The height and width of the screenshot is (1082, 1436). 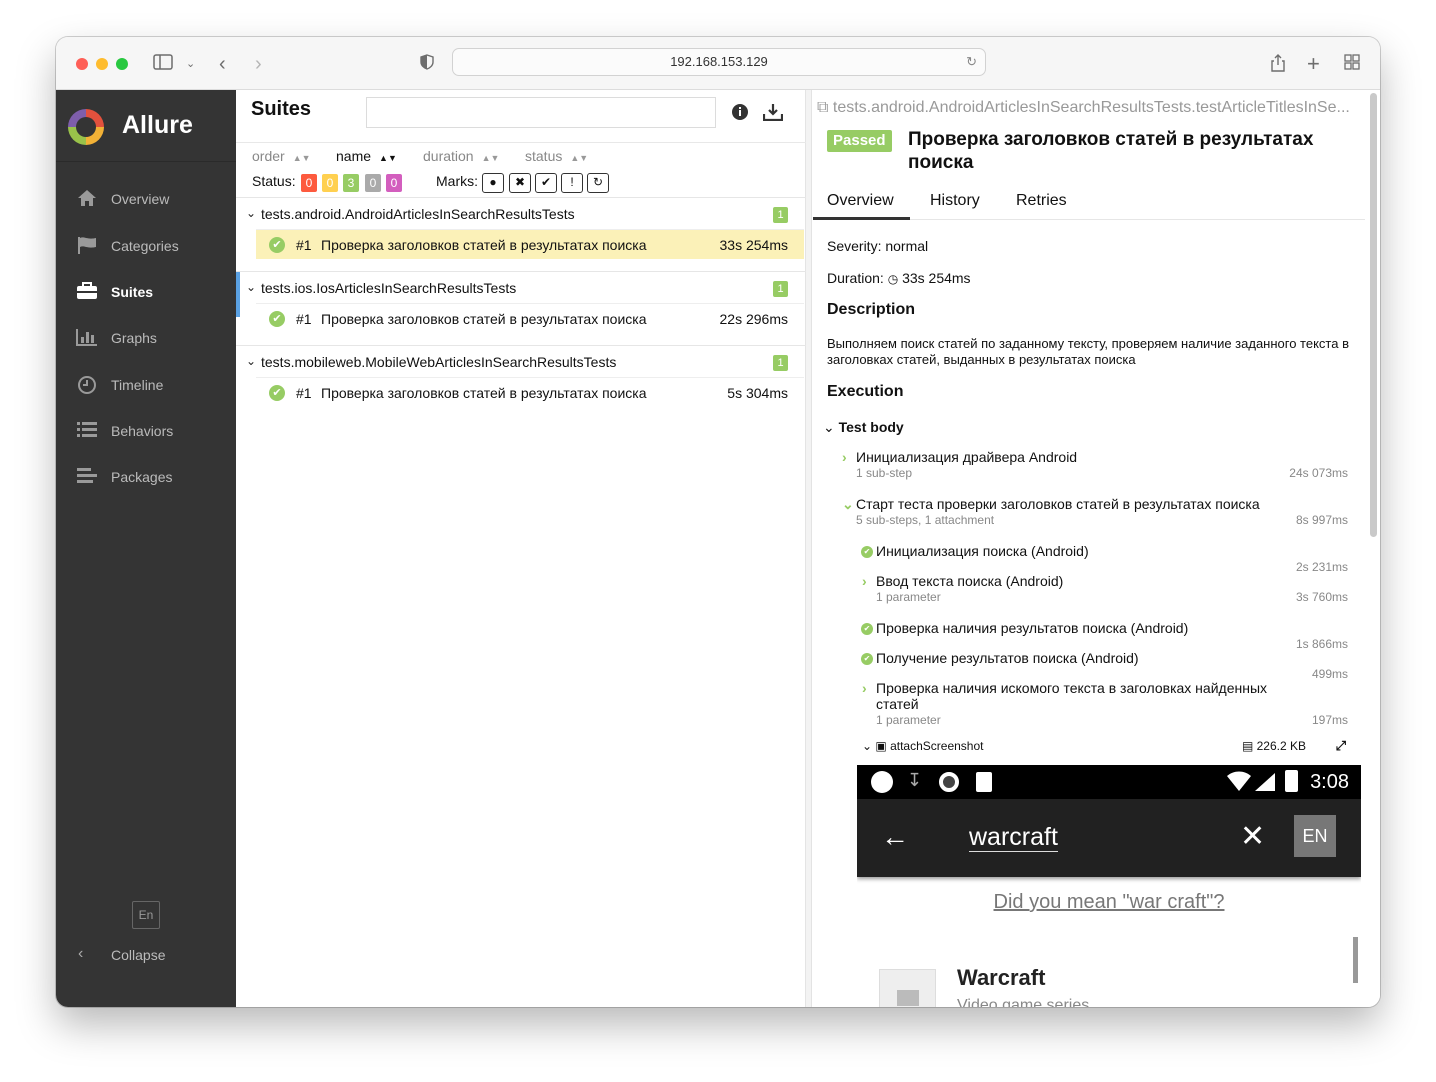 I want to click on reload-icon: ↻, so click(x=971, y=62).